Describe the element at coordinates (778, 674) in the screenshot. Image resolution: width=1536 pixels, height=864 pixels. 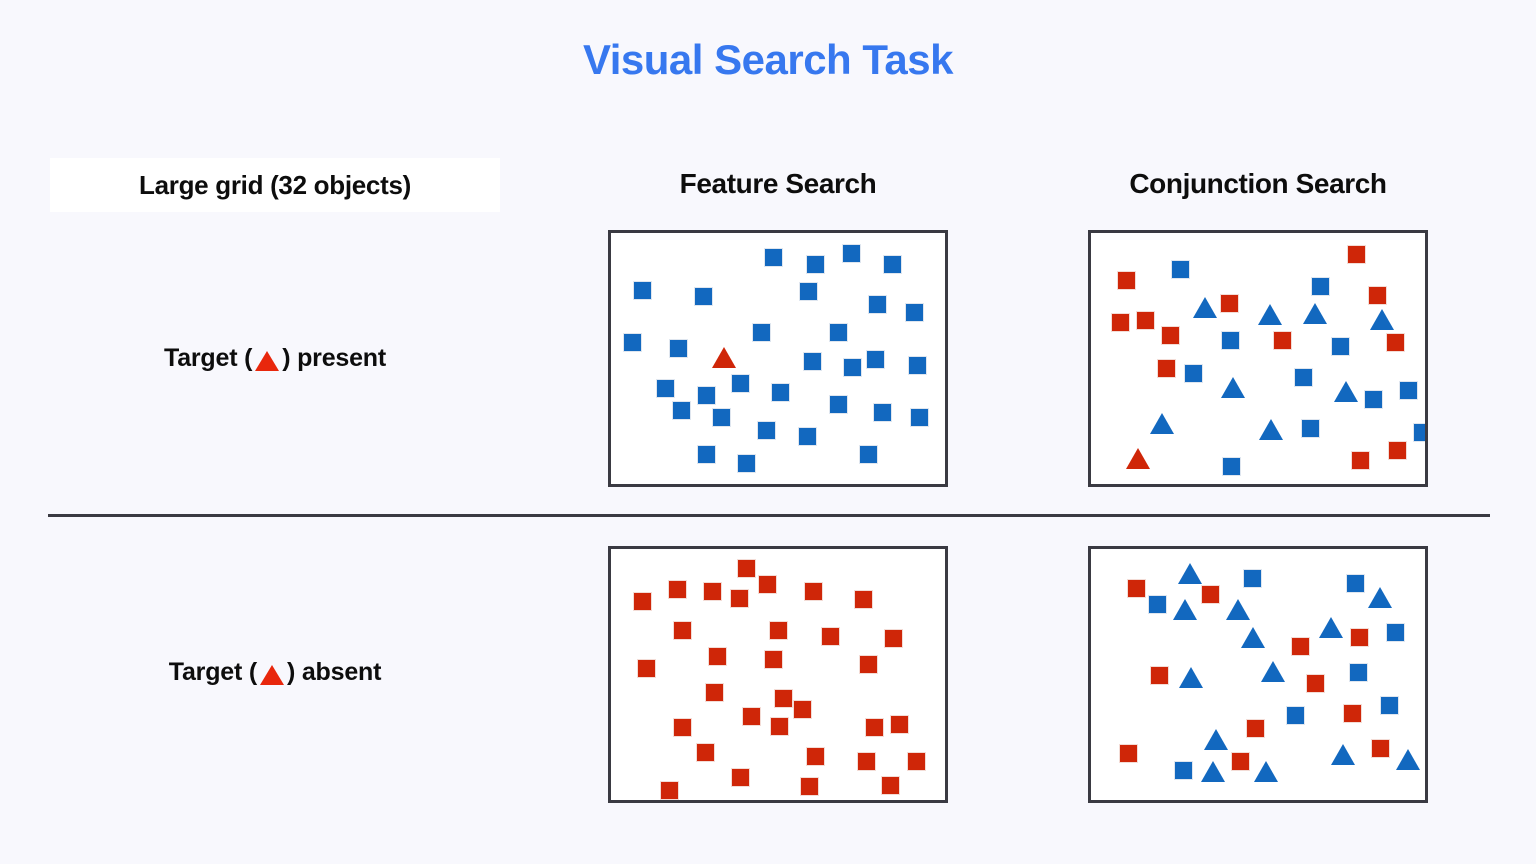
I see `panel-feature-search-target-absent` at that location.